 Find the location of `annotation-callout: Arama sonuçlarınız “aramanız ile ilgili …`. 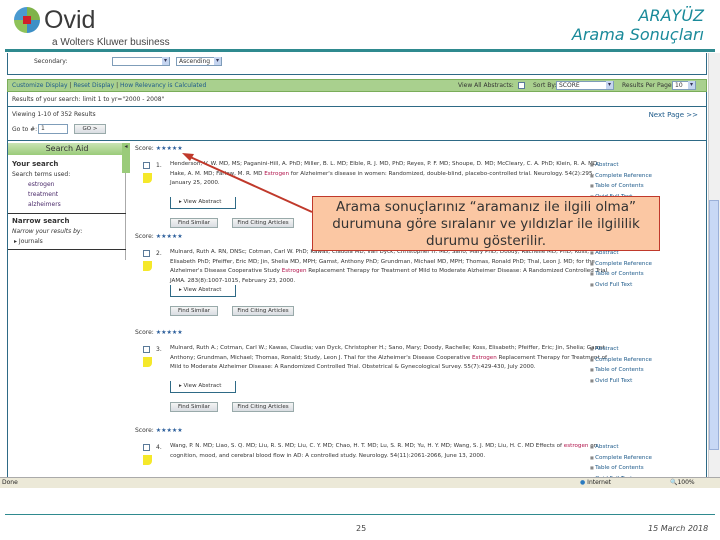

annotation-callout: Arama sonuçlarınız “aramanız ile ilgili … is located at coordinates (486, 223).